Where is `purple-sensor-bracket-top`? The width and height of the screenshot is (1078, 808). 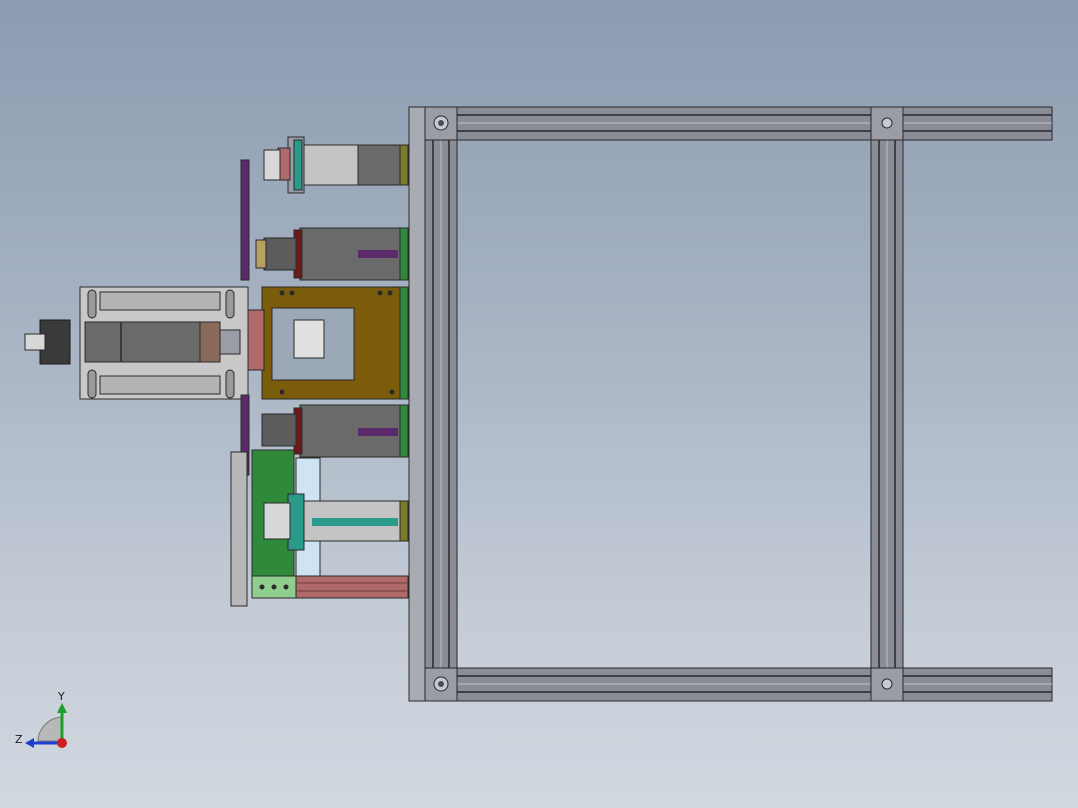 purple-sensor-bracket-top is located at coordinates (245, 220).